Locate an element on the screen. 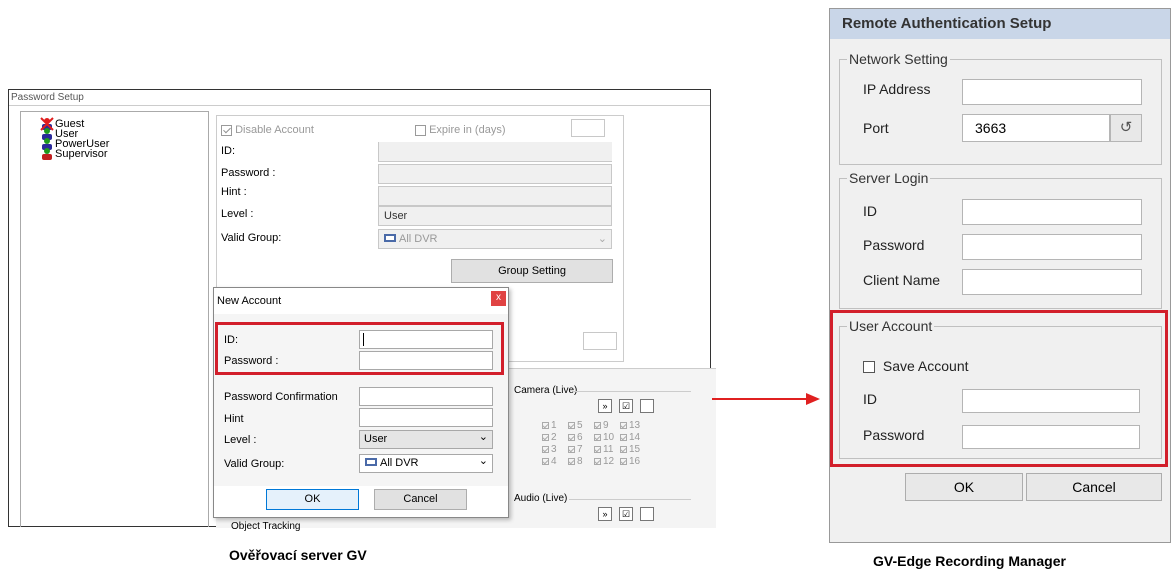 This screenshot has height=576, width=1171. camera-grid: 1 5 9 13 2 6 10 14 3 7 11 15 4 8 12 16 is located at coordinates (594, 444).